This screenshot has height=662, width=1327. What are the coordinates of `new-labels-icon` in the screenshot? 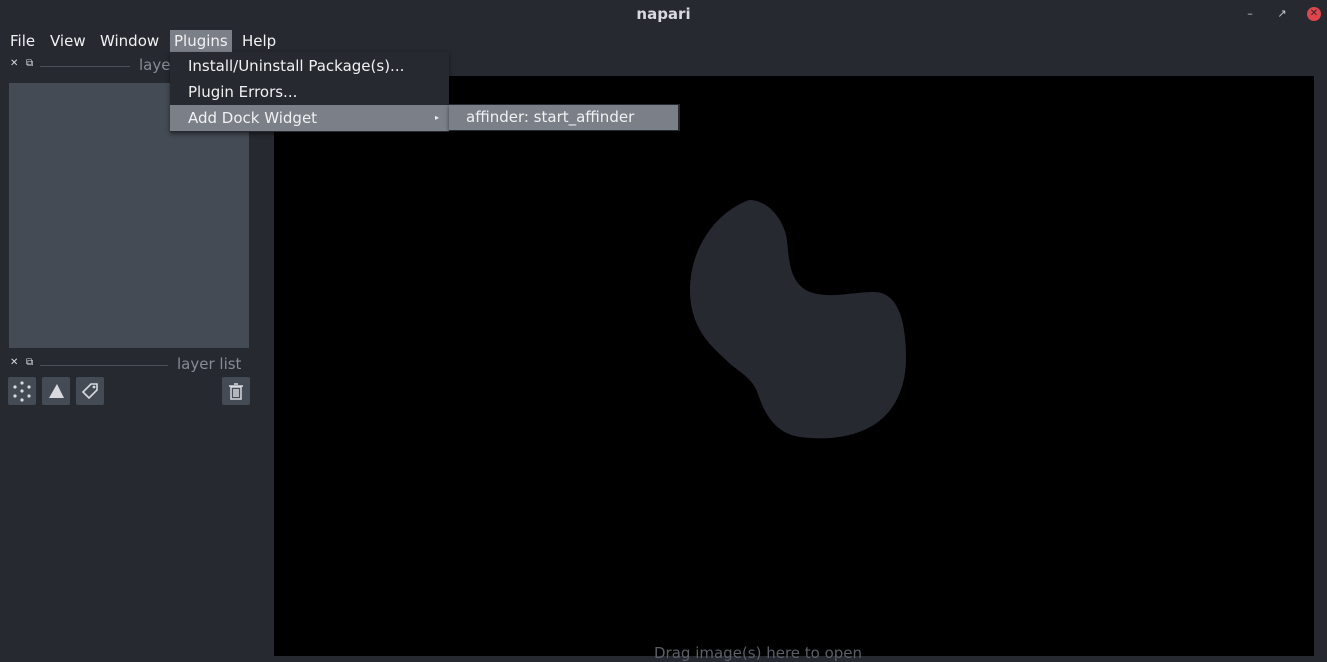 It's located at (89, 391).